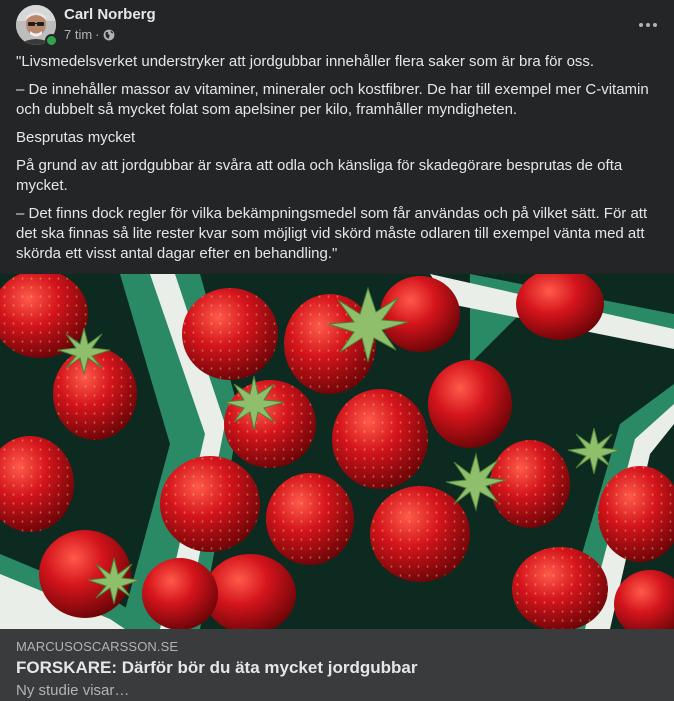 The image size is (674, 701). What do you see at coordinates (78, 34) in the screenshot?
I see `post-timestamp: 7 tim` at bounding box center [78, 34].